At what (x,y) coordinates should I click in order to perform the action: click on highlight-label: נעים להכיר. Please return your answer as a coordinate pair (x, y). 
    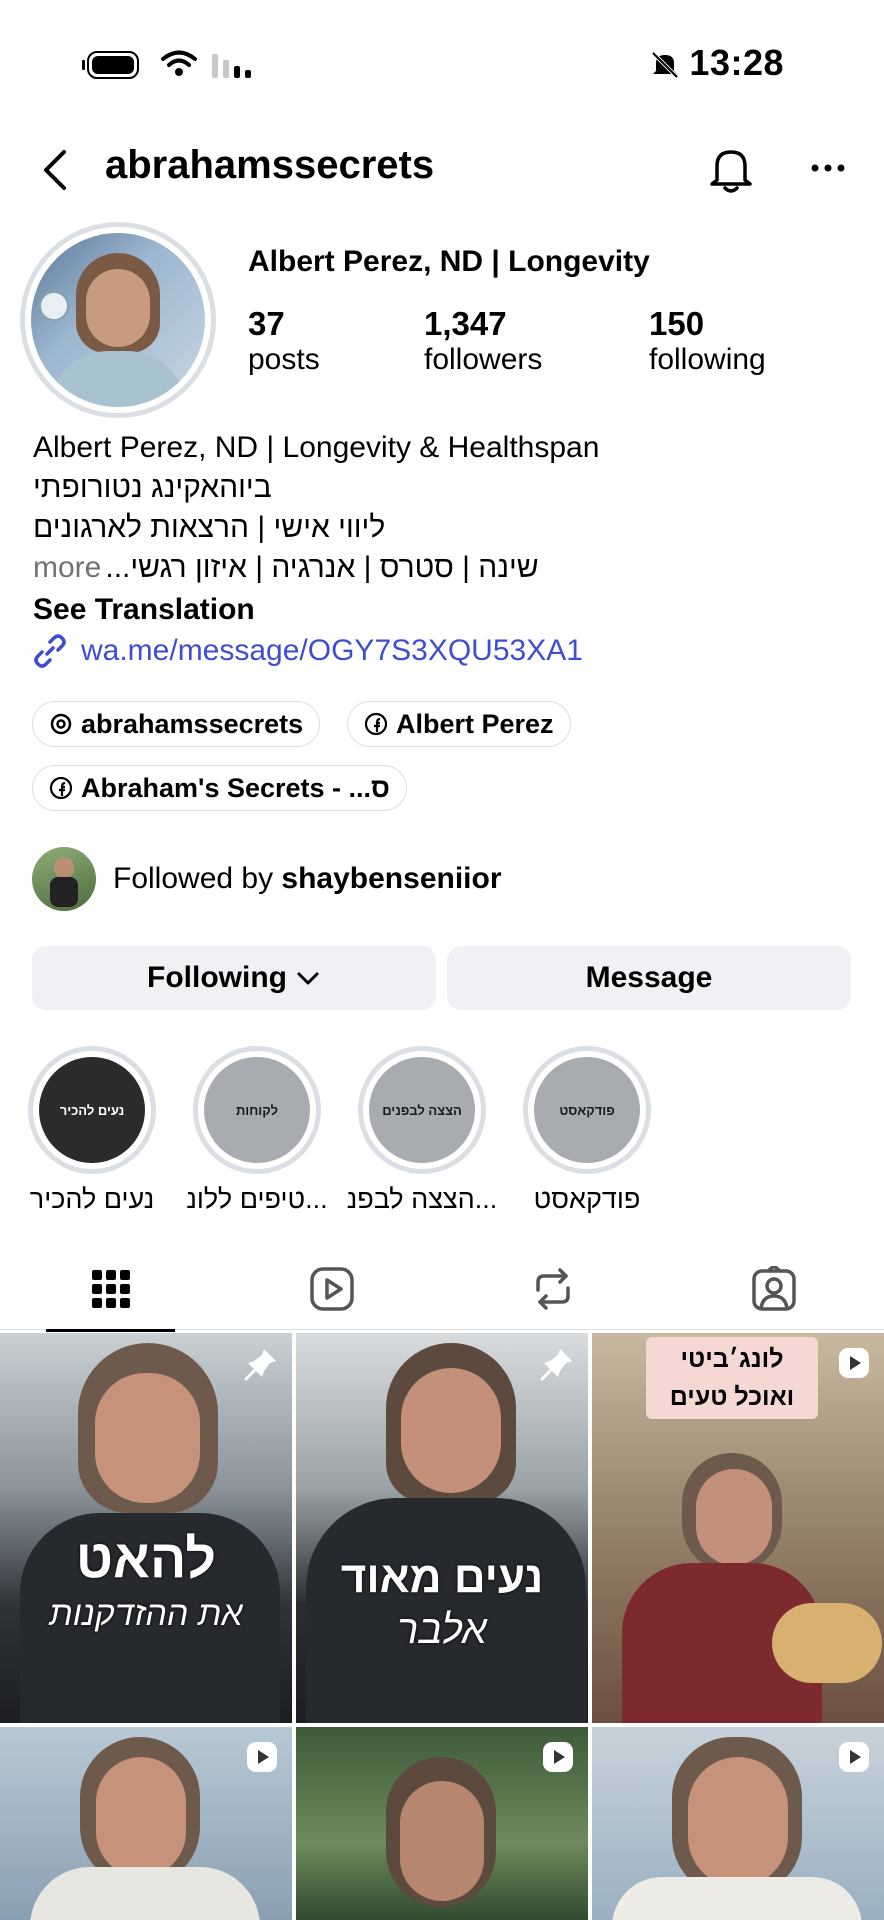
    Looking at the image, I should click on (92, 1199).